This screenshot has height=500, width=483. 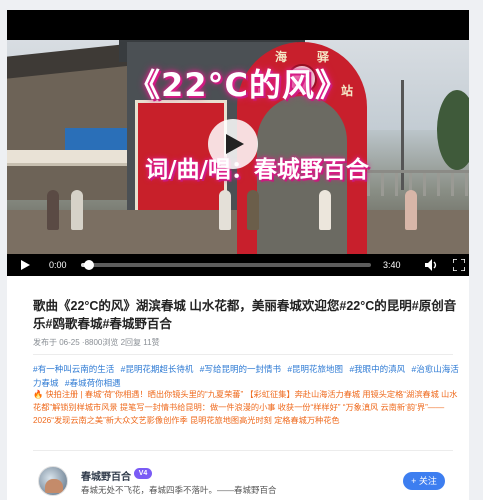 What do you see at coordinates (424, 481) in the screenshot?
I see `follow-button: + 关注` at bounding box center [424, 481].